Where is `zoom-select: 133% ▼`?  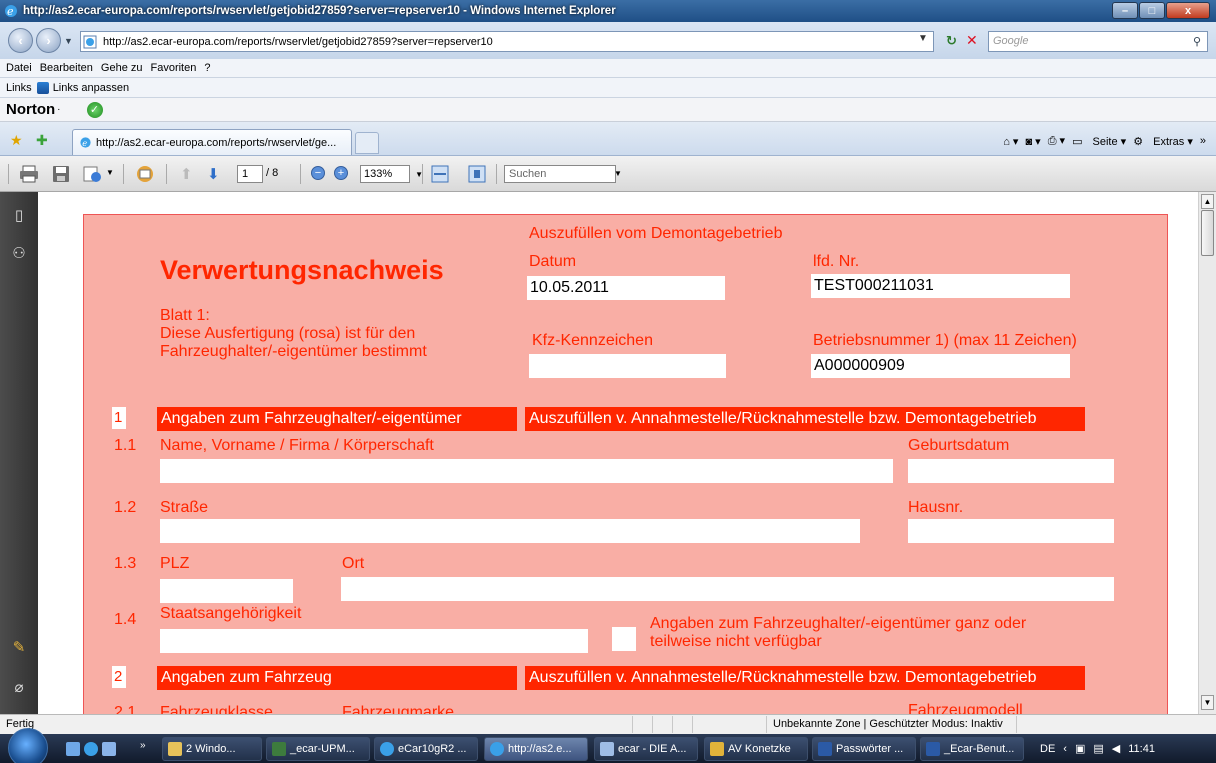
zoom-select: 133% ▼ is located at coordinates (391, 174).